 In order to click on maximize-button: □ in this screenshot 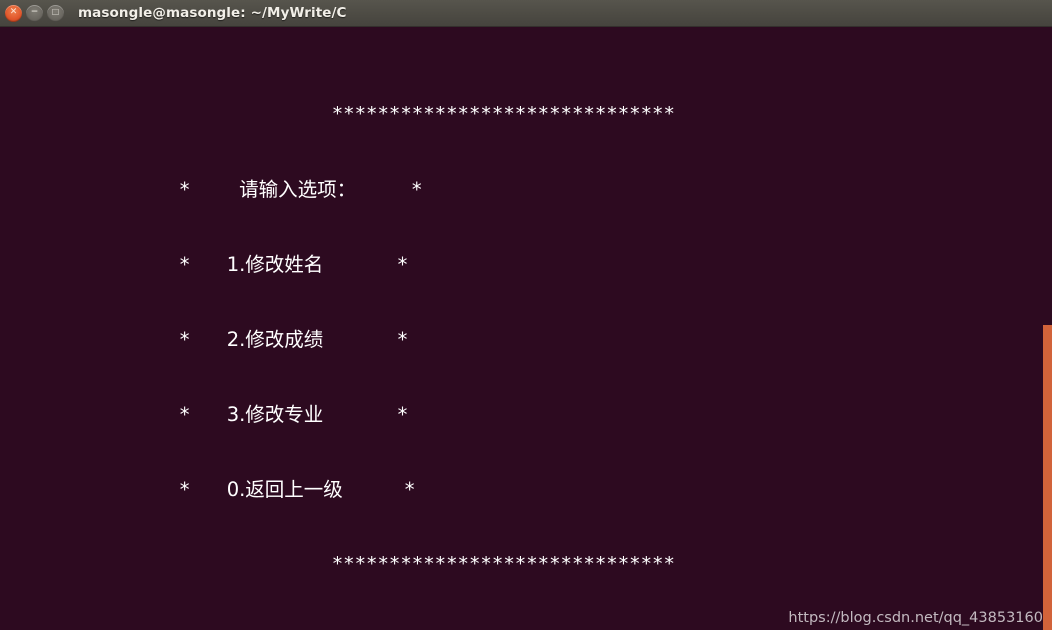, I will do `click(55, 13)`.